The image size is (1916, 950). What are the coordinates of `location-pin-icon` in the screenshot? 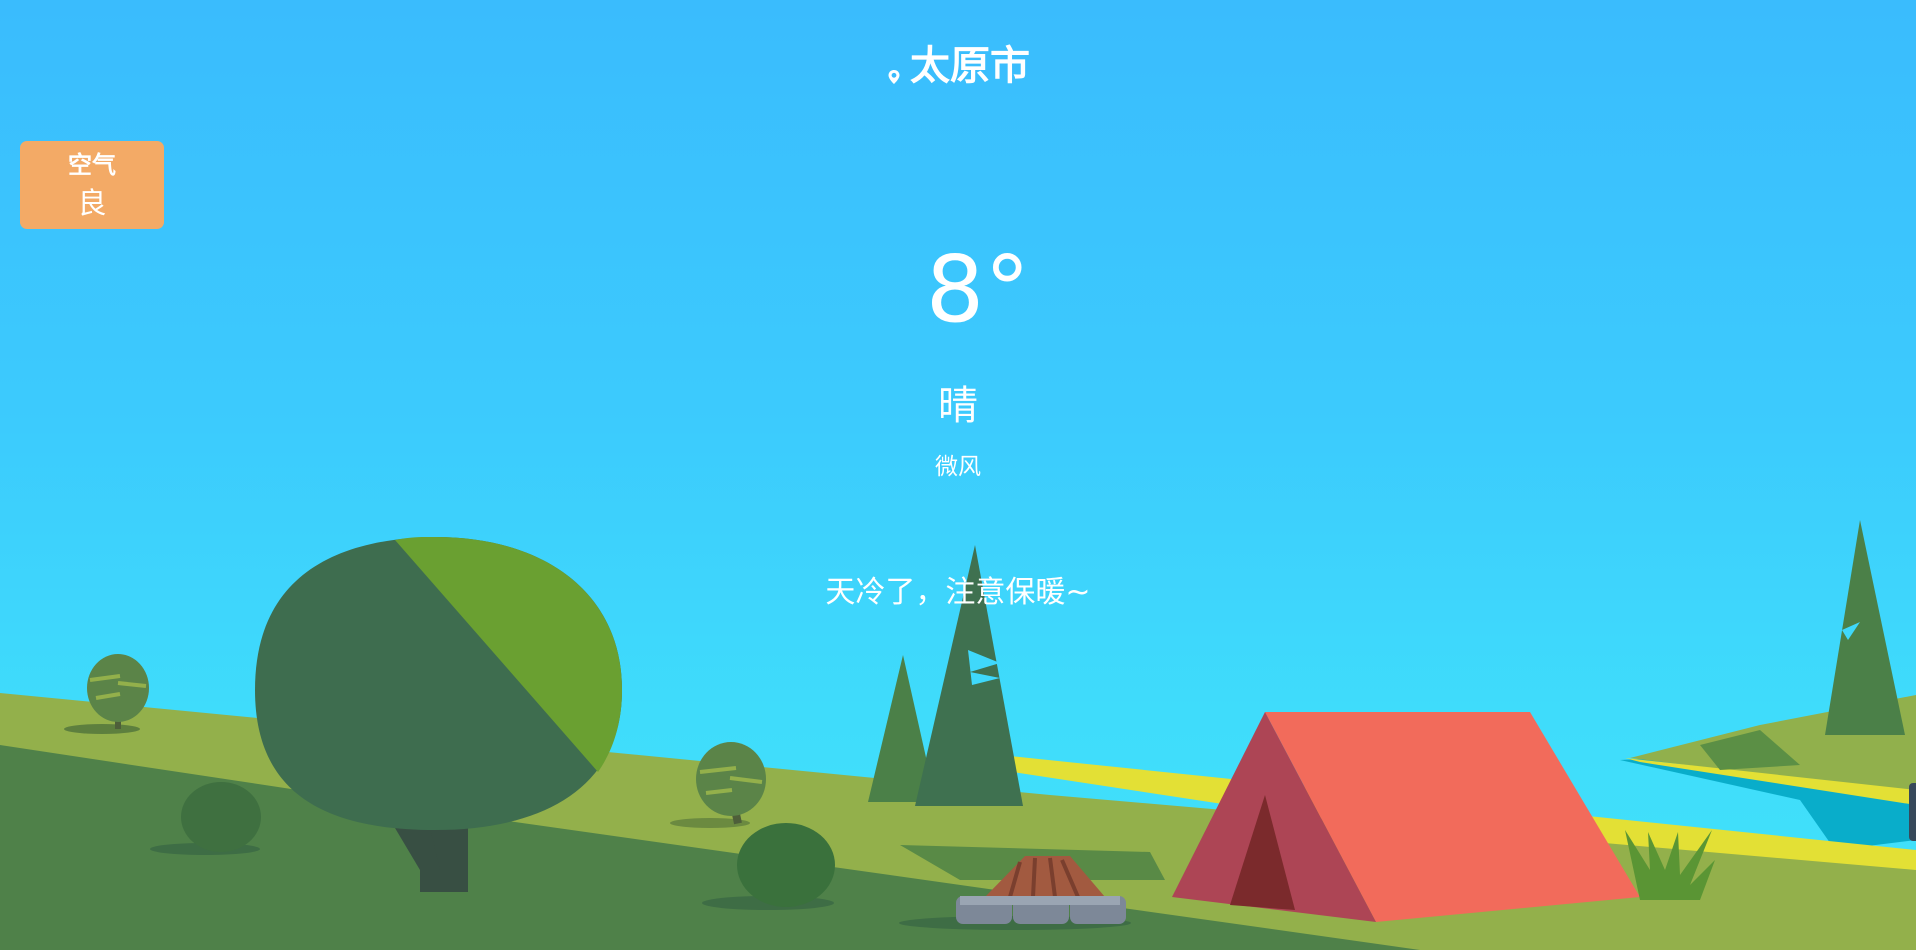 It's located at (894, 77).